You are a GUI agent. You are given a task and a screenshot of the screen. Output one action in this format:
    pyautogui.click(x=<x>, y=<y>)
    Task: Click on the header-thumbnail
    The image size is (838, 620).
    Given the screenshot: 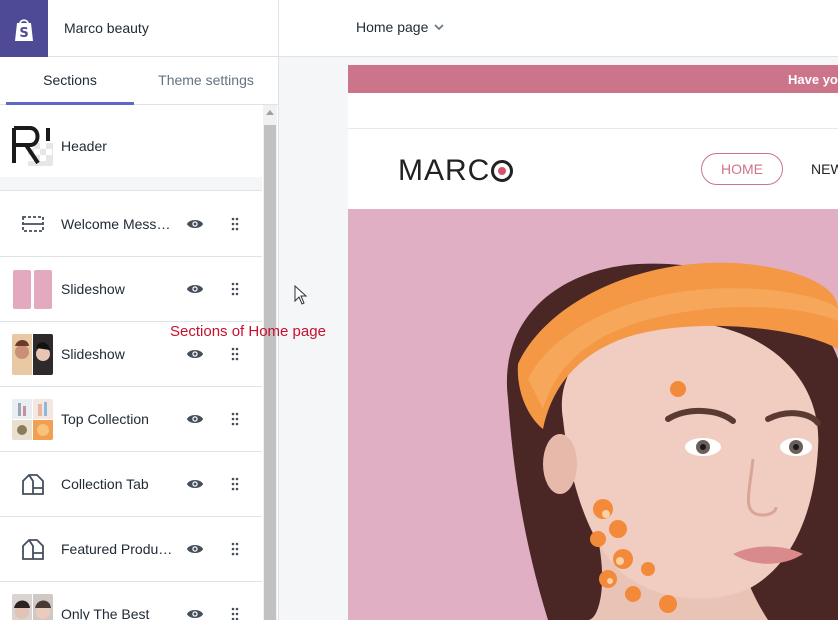 What is the action you would take?
    pyautogui.click(x=32, y=145)
    